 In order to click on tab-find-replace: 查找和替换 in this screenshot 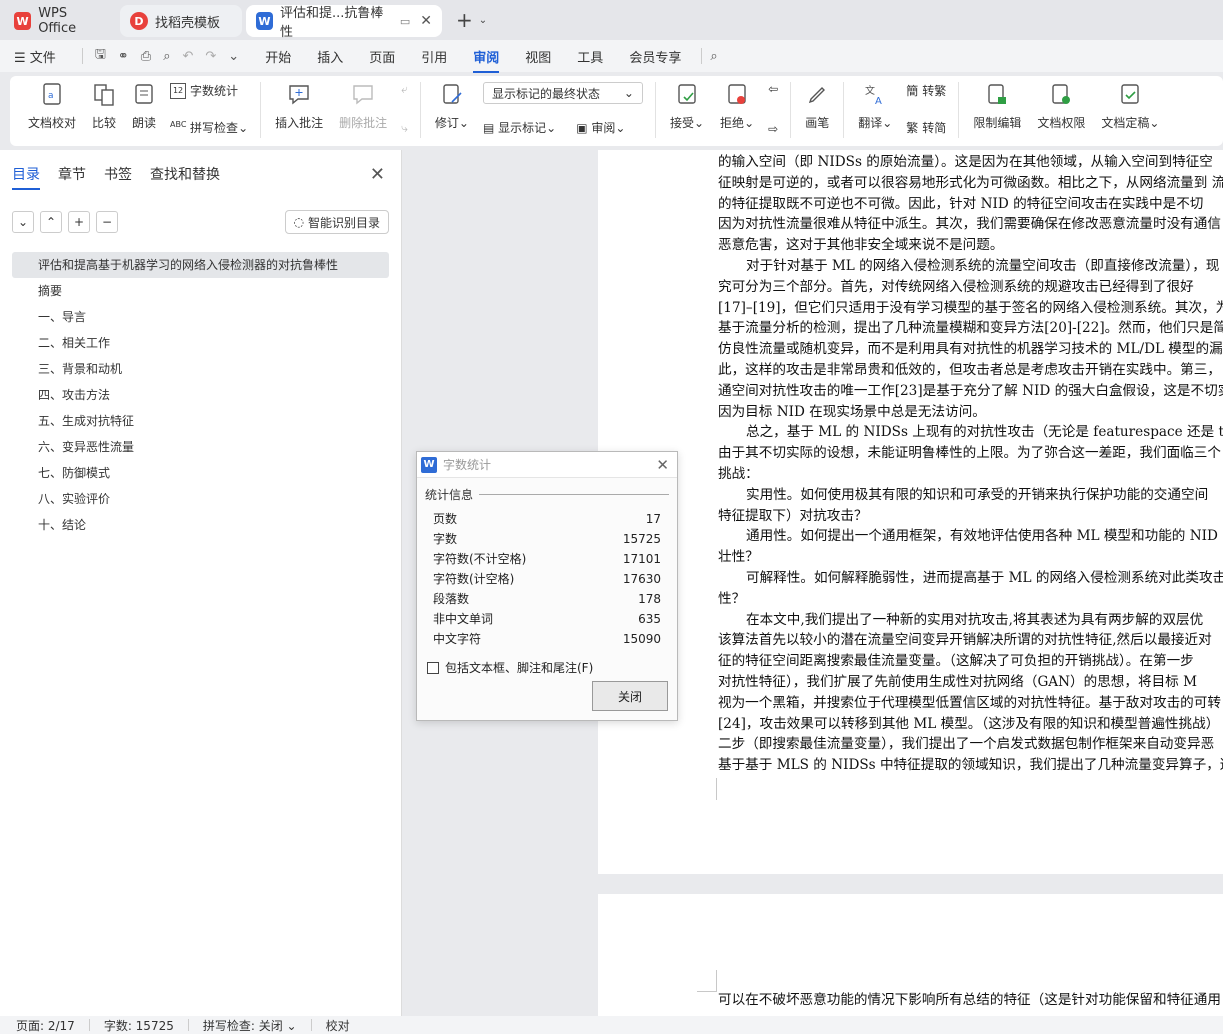, I will do `click(185, 177)`.